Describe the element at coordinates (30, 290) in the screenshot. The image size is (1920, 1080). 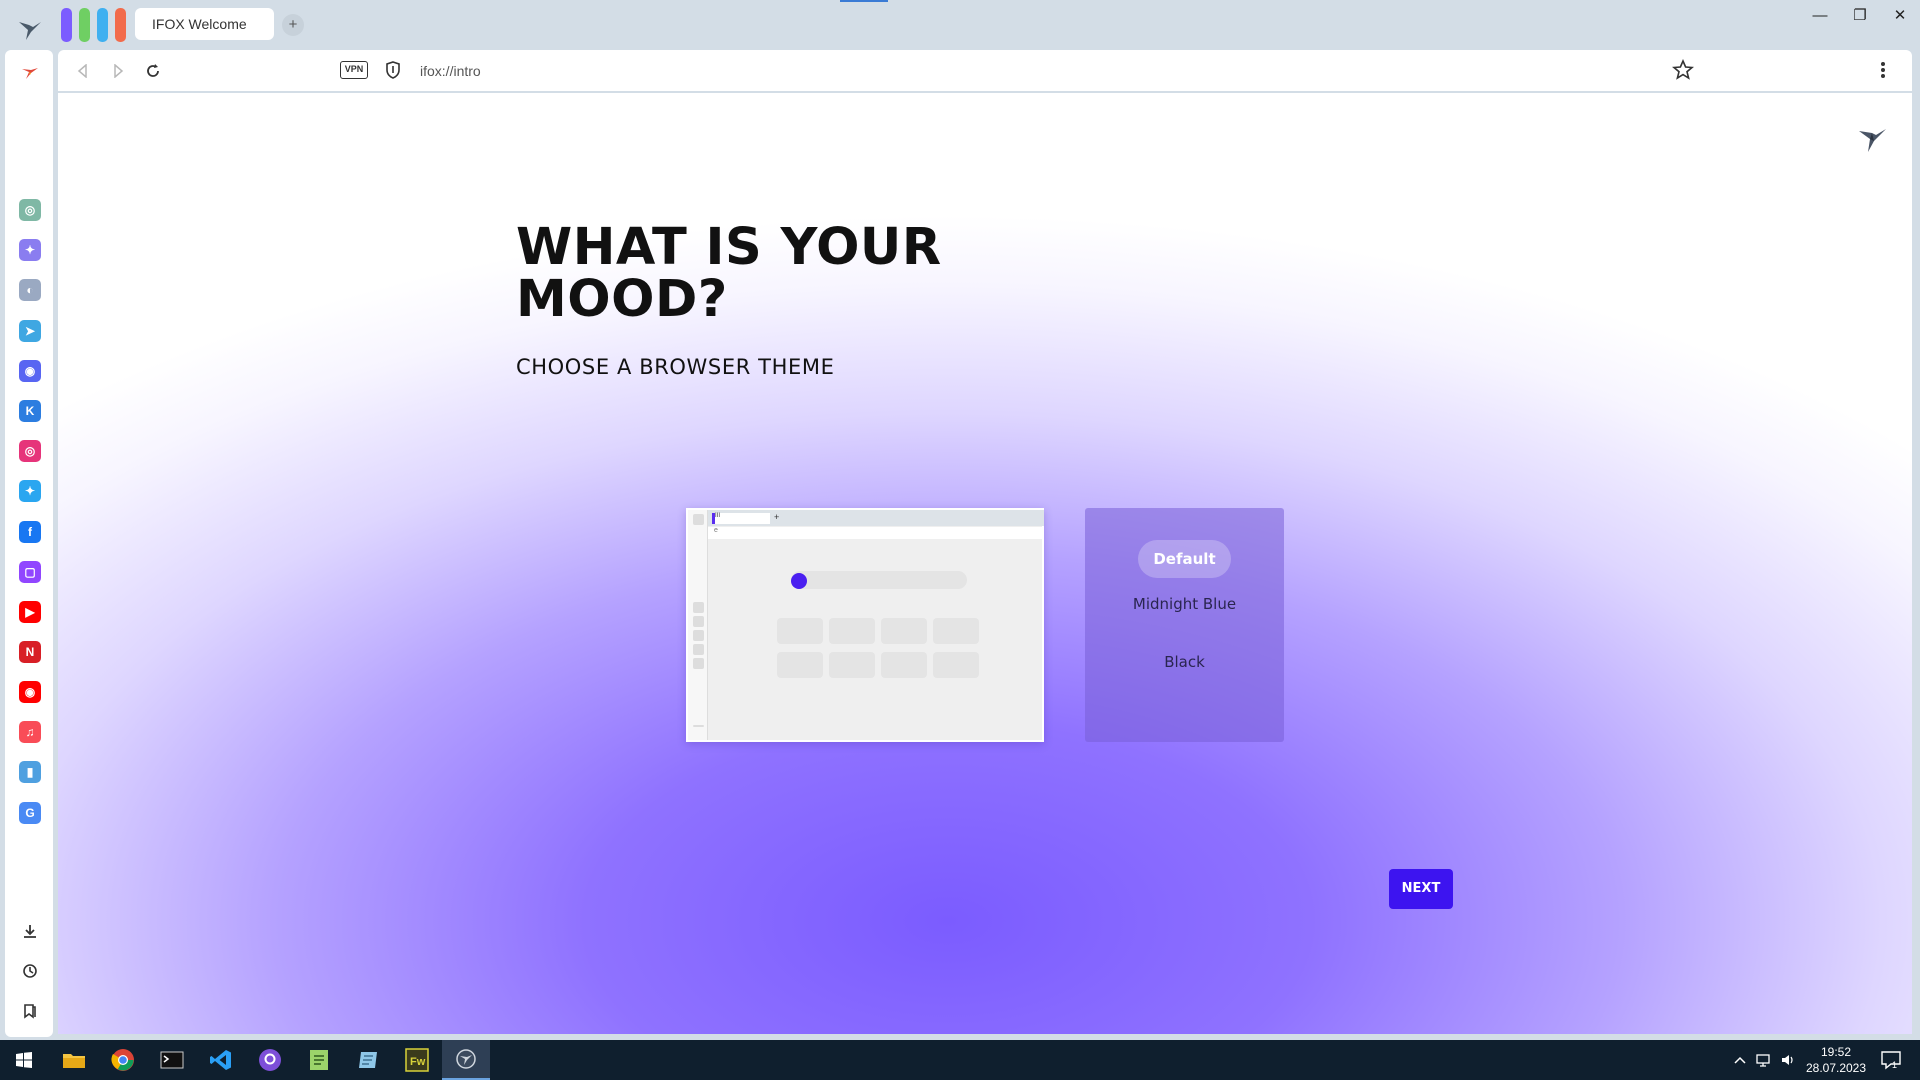
I see `browser-icon: ◐` at that location.